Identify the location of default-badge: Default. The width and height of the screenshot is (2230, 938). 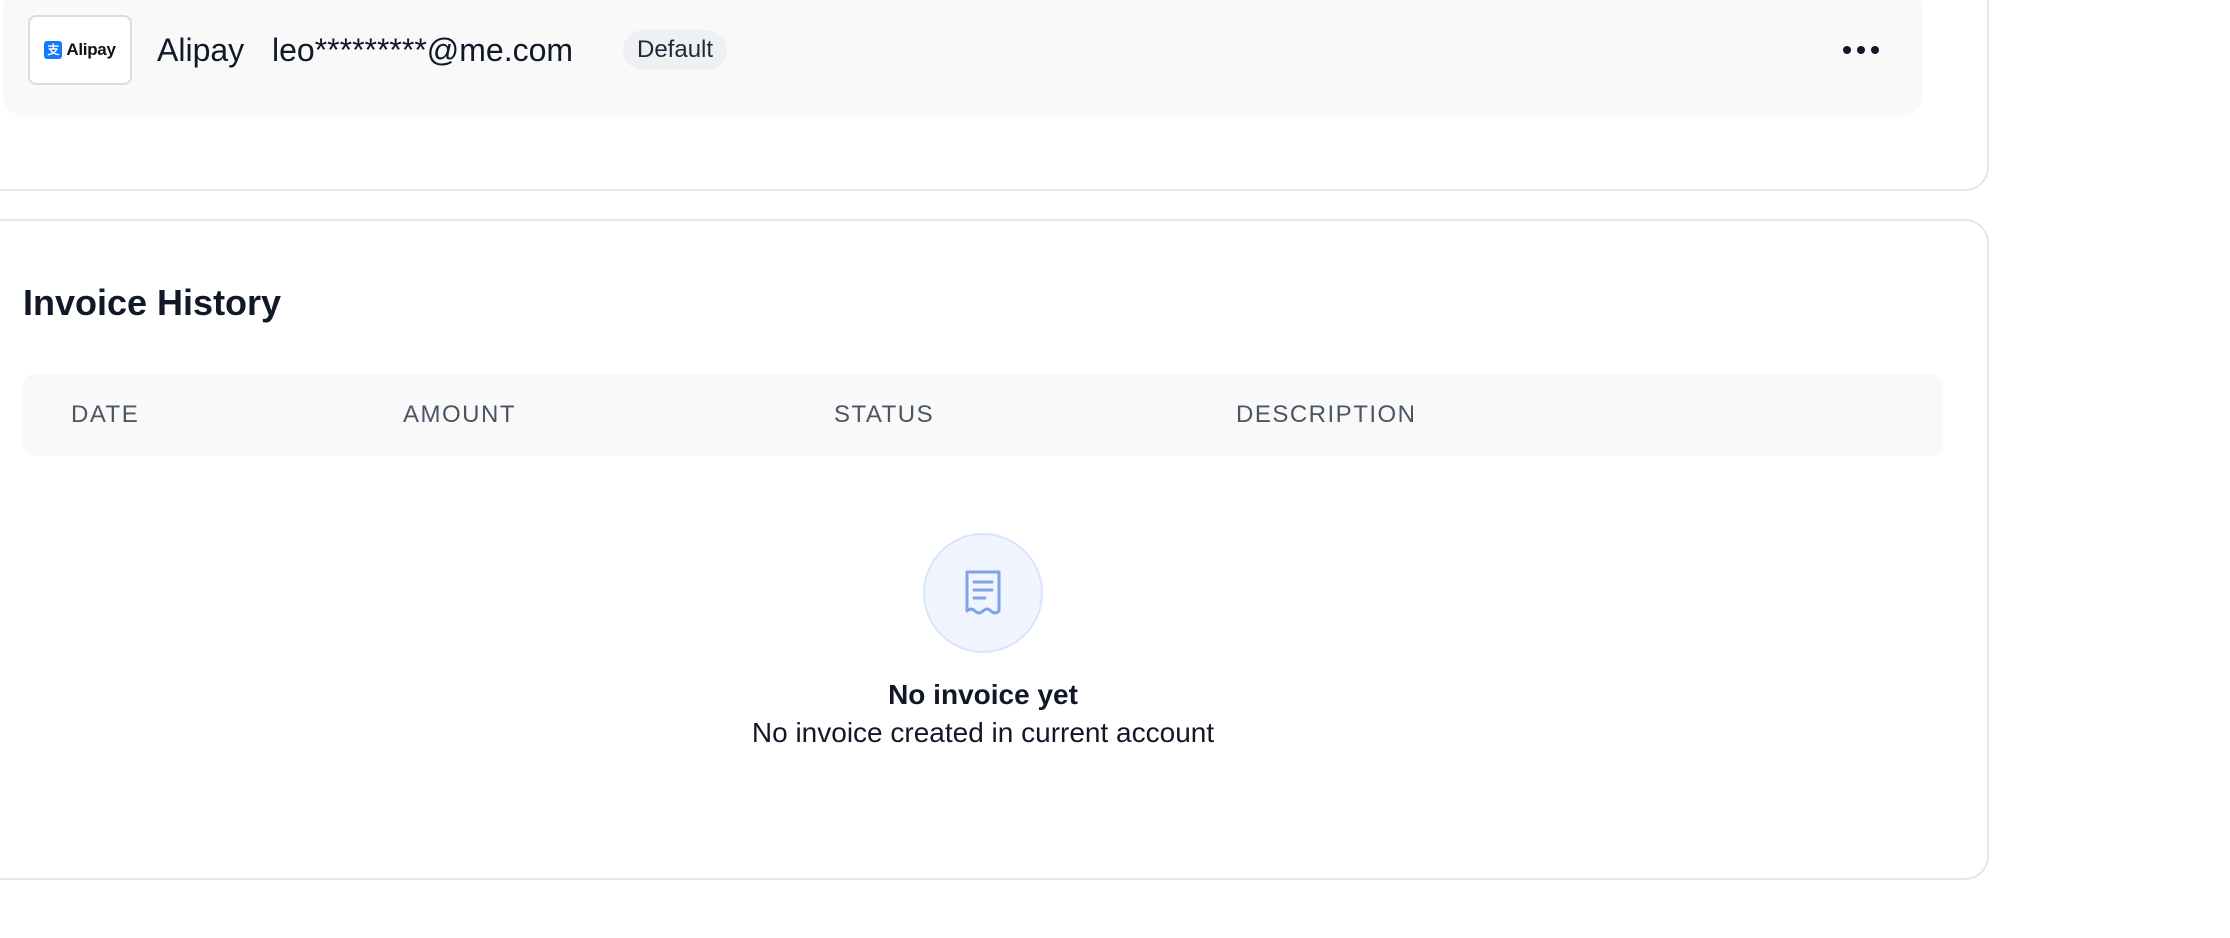
(675, 50).